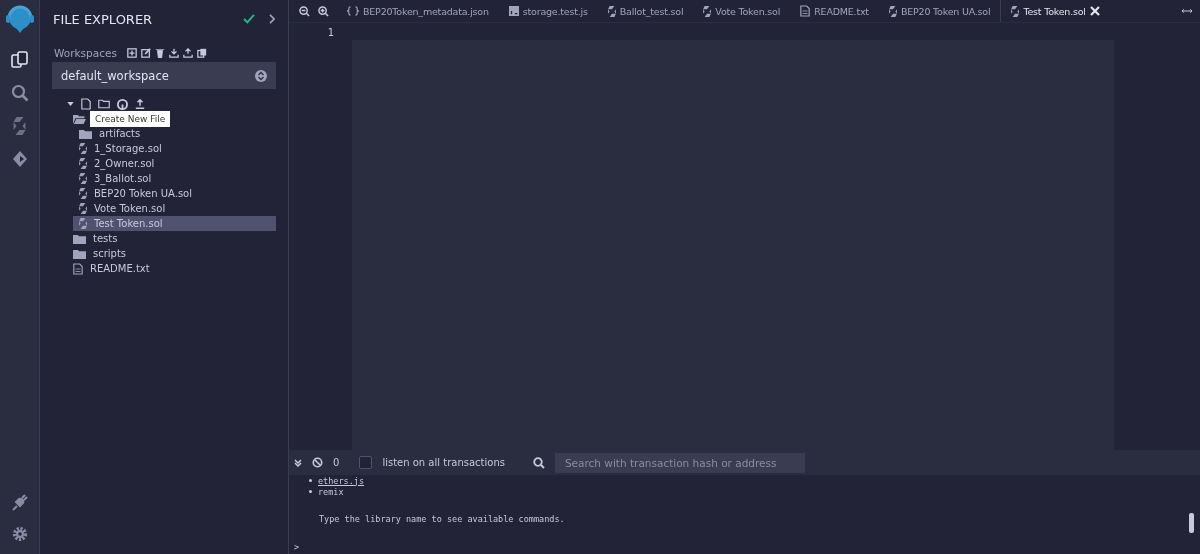  Describe the element at coordinates (174, 193) in the screenshot. I see `file-tree-item: BEP20 Token UA.sol` at that location.